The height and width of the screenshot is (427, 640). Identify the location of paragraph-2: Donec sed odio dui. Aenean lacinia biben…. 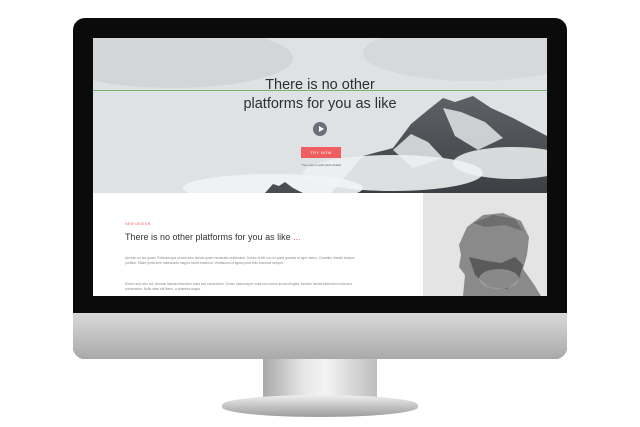
(238, 286).